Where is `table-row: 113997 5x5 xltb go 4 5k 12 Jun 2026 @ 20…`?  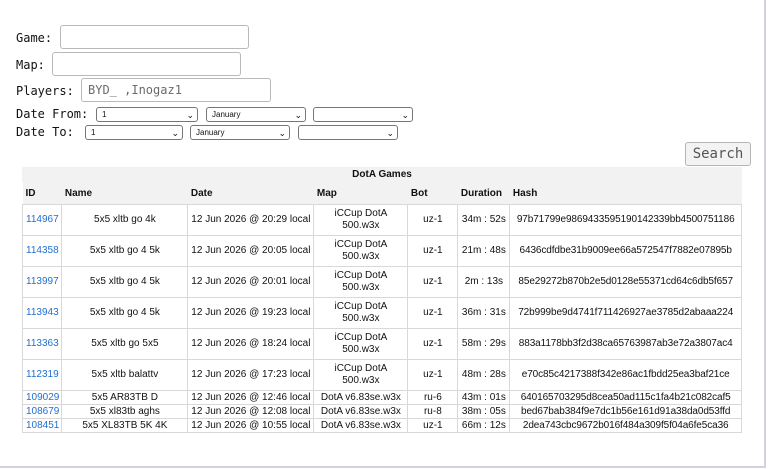 table-row: 113997 5x5 xltb go 4 5k 12 Jun 2026 @ 20… is located at coordinates (381, 282).